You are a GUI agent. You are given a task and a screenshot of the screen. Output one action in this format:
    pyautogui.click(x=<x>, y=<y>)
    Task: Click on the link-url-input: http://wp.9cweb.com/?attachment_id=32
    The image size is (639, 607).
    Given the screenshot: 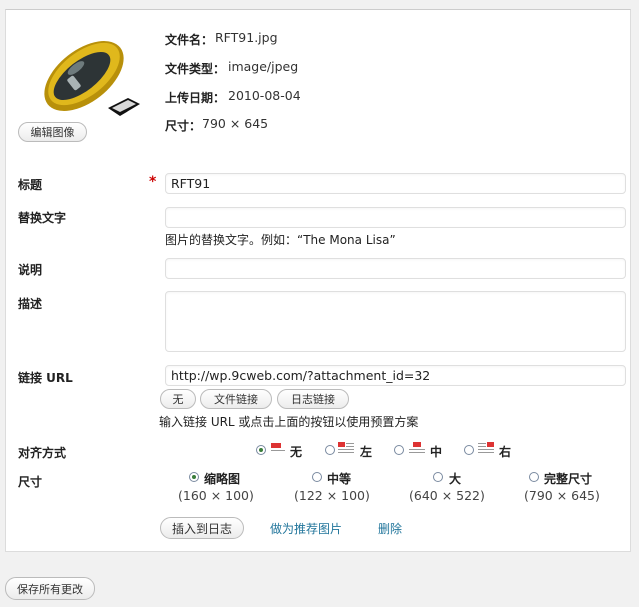 What is the action you would take?
    pyautogui.click(x=395, y=375)
    